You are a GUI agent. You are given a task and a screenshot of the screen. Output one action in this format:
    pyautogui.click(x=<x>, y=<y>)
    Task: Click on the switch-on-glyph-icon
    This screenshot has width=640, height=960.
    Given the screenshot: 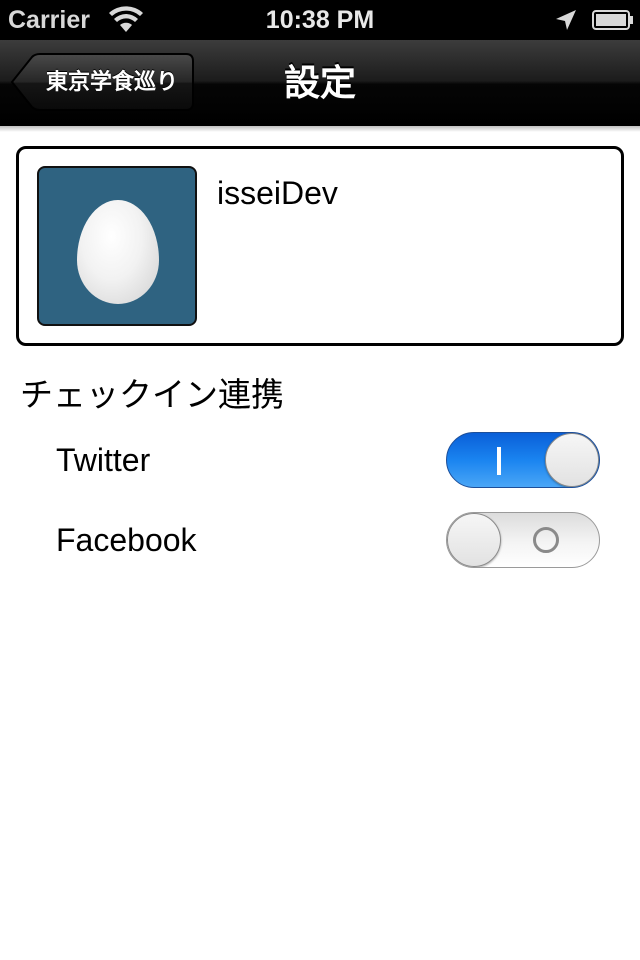 What is the action you would take?
    pyautogui.click(x=499, y=461)
    